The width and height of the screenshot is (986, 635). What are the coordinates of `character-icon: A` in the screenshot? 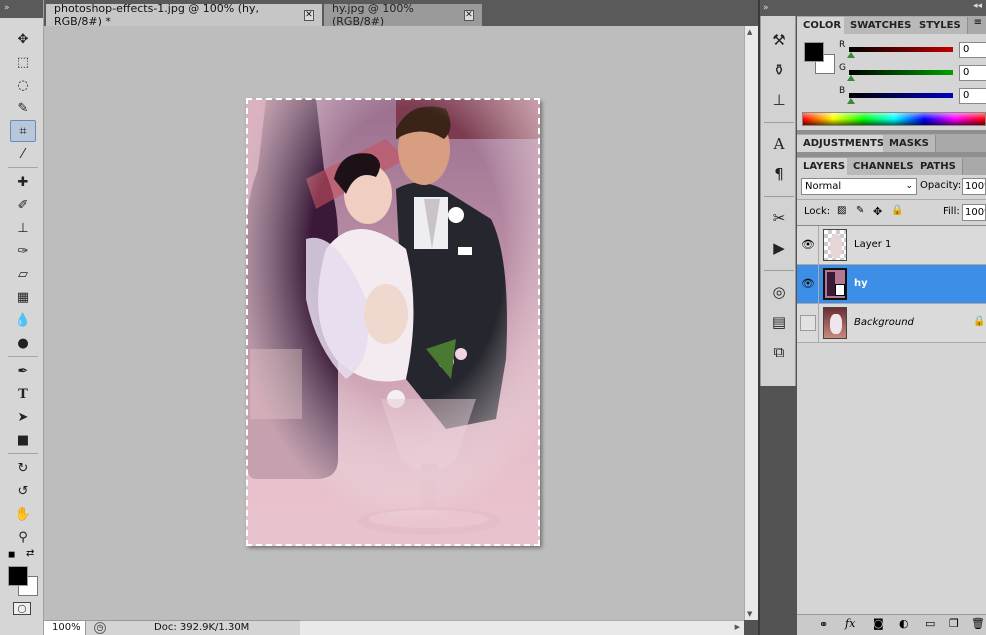 It's located at (779, 144).